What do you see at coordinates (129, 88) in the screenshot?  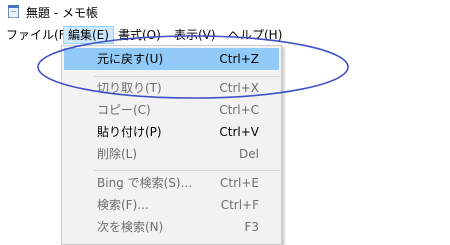 I see `menu-item-label: 切り取り(T)` at bounding box center [129, 88].